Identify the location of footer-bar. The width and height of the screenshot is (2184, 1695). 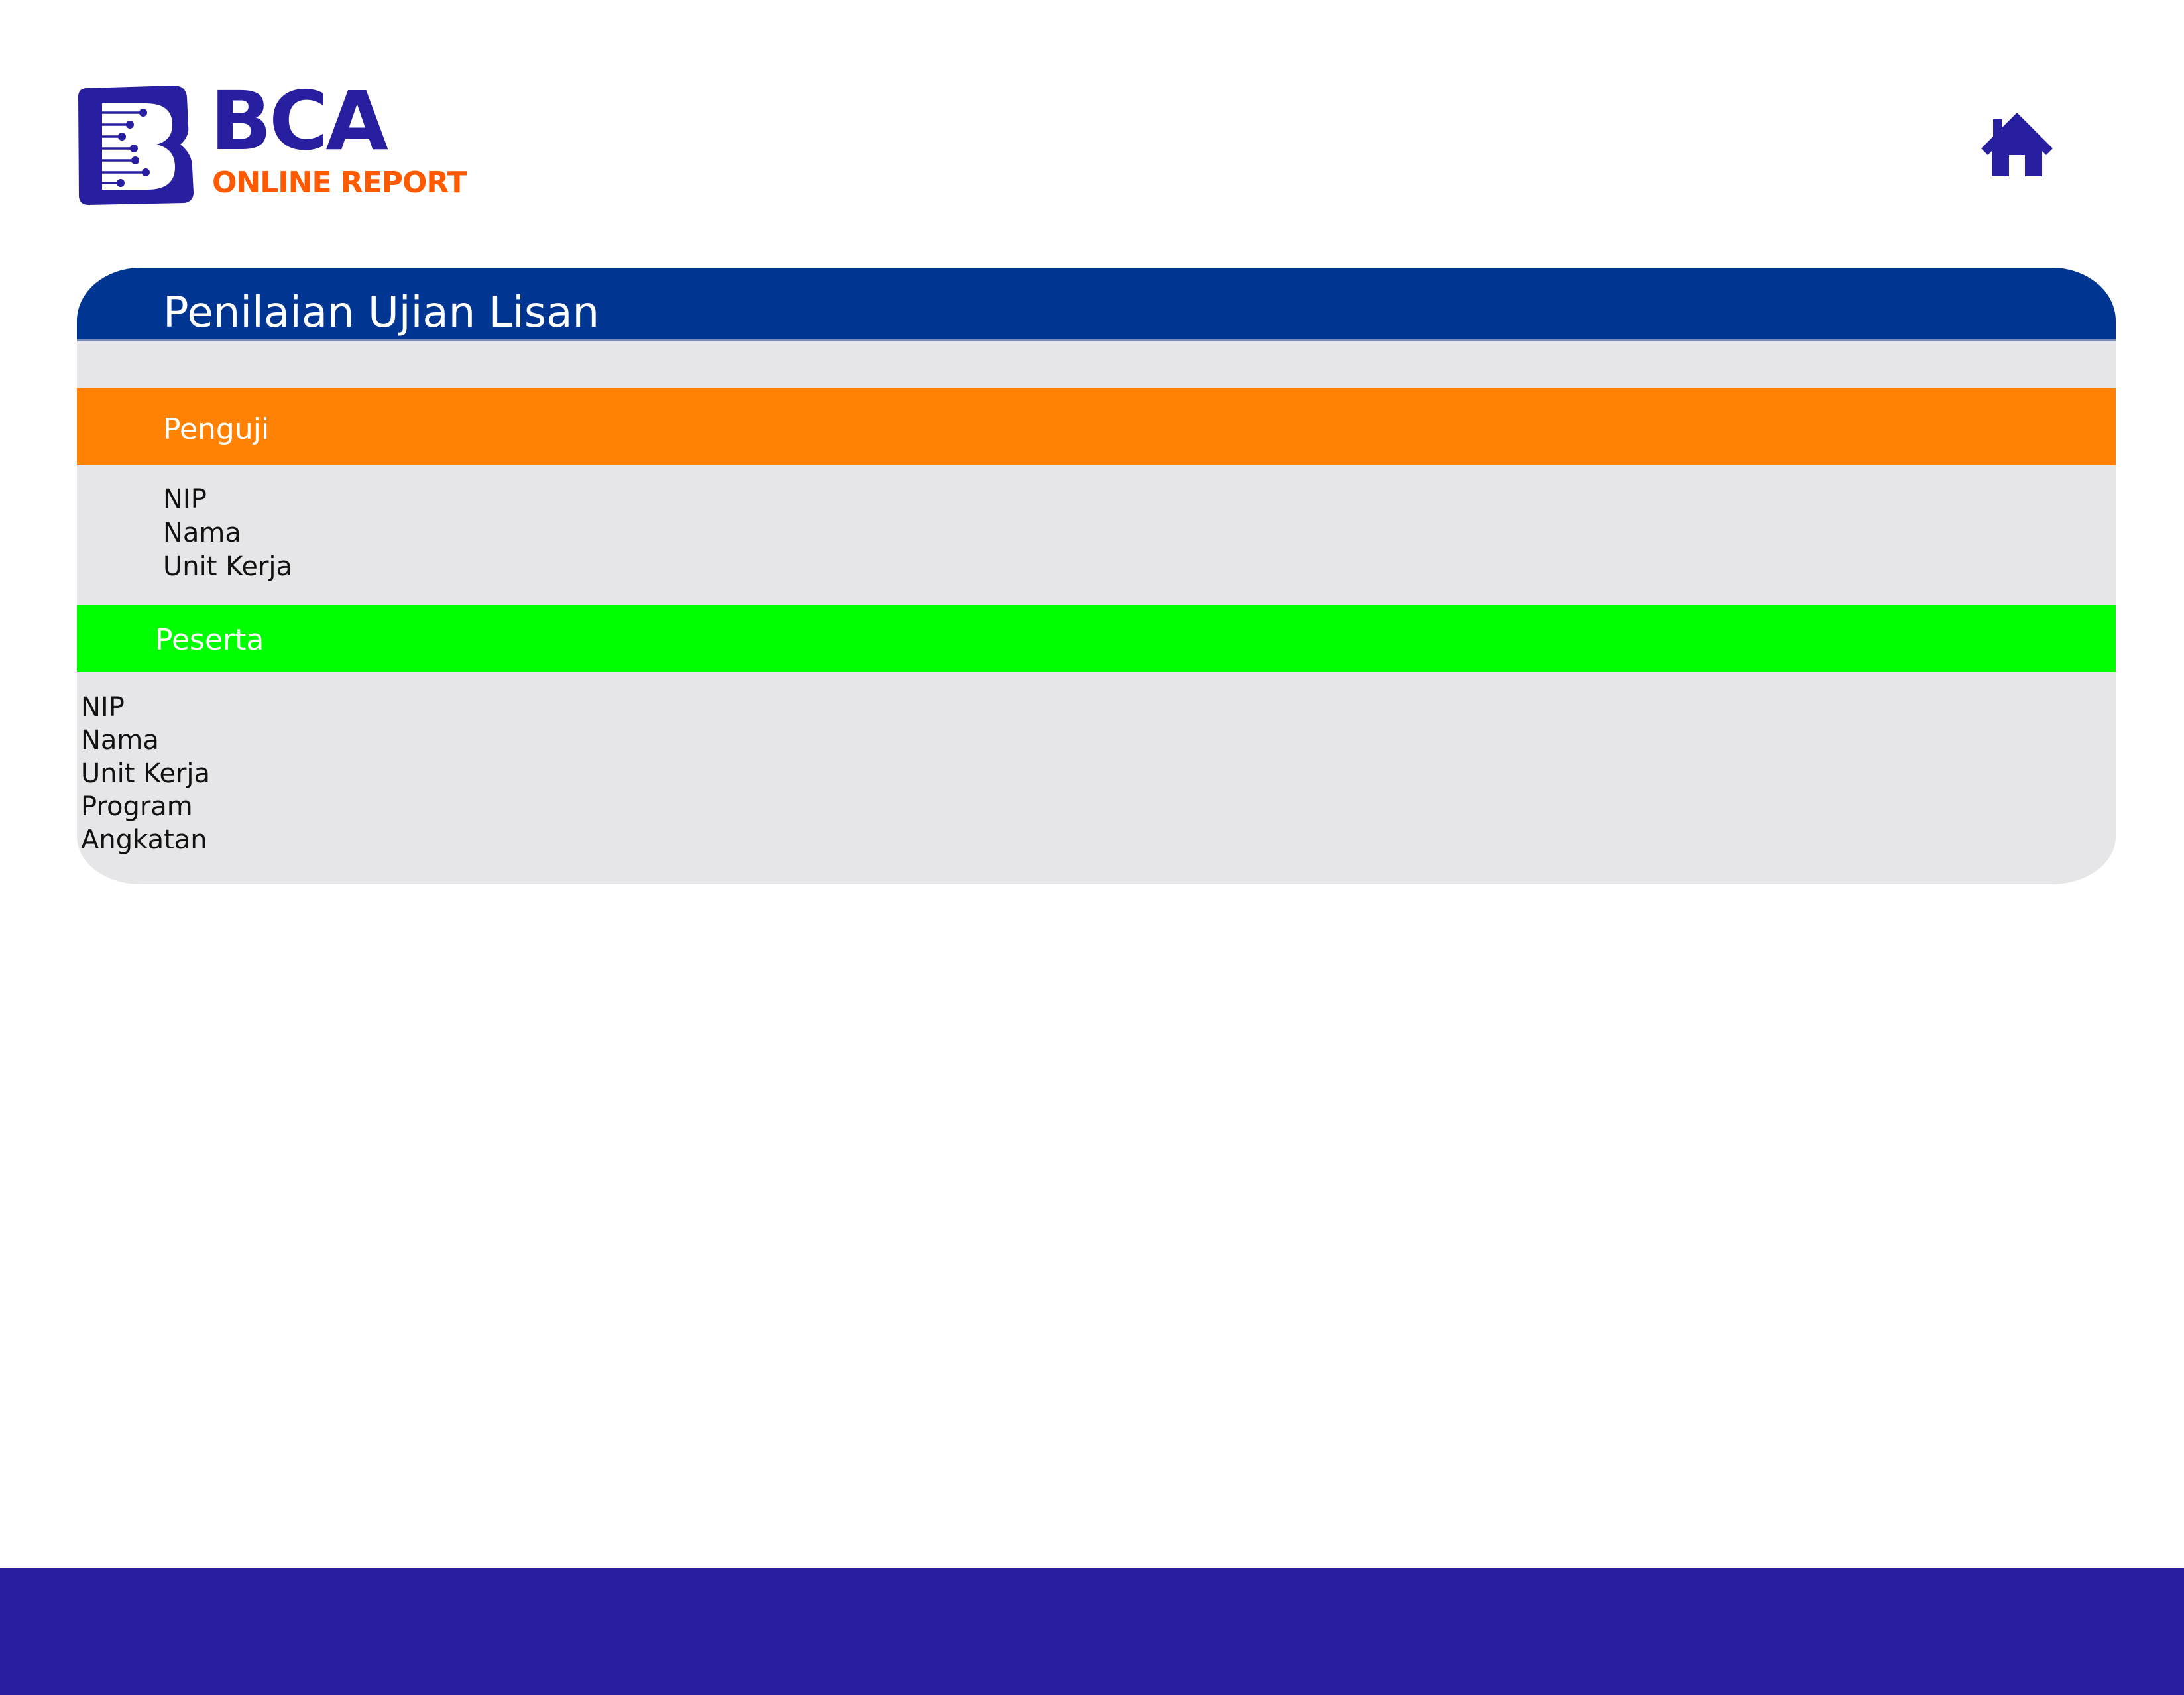
(1092, 1631).